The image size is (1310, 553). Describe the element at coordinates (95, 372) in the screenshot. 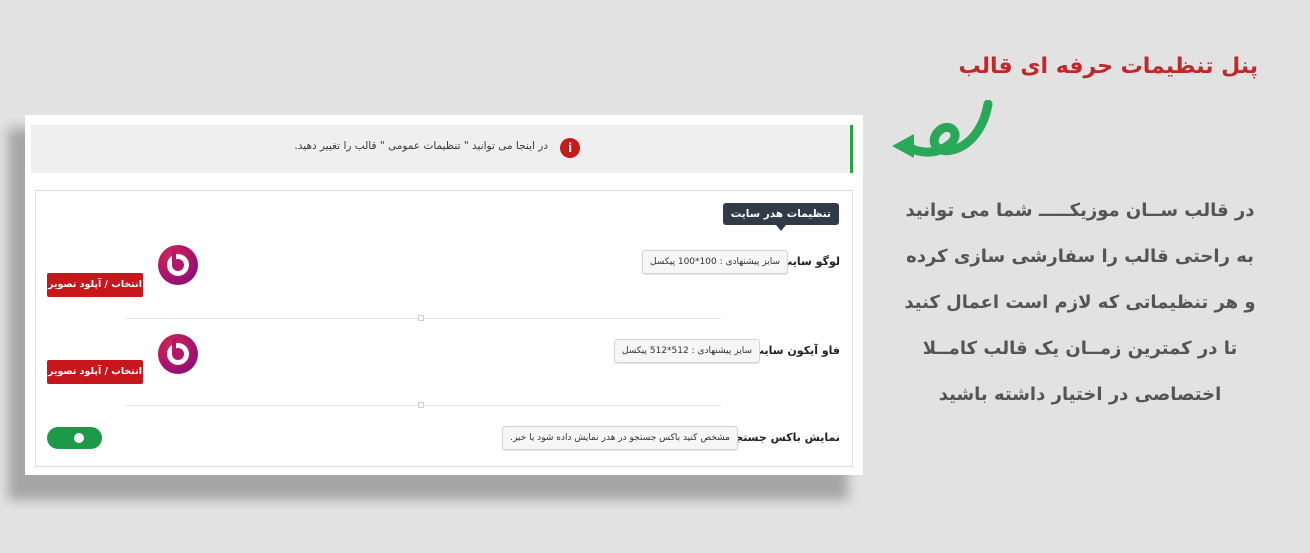

I see `favicon-upload-button: انتخاب / آپلود تصویر` at that location.